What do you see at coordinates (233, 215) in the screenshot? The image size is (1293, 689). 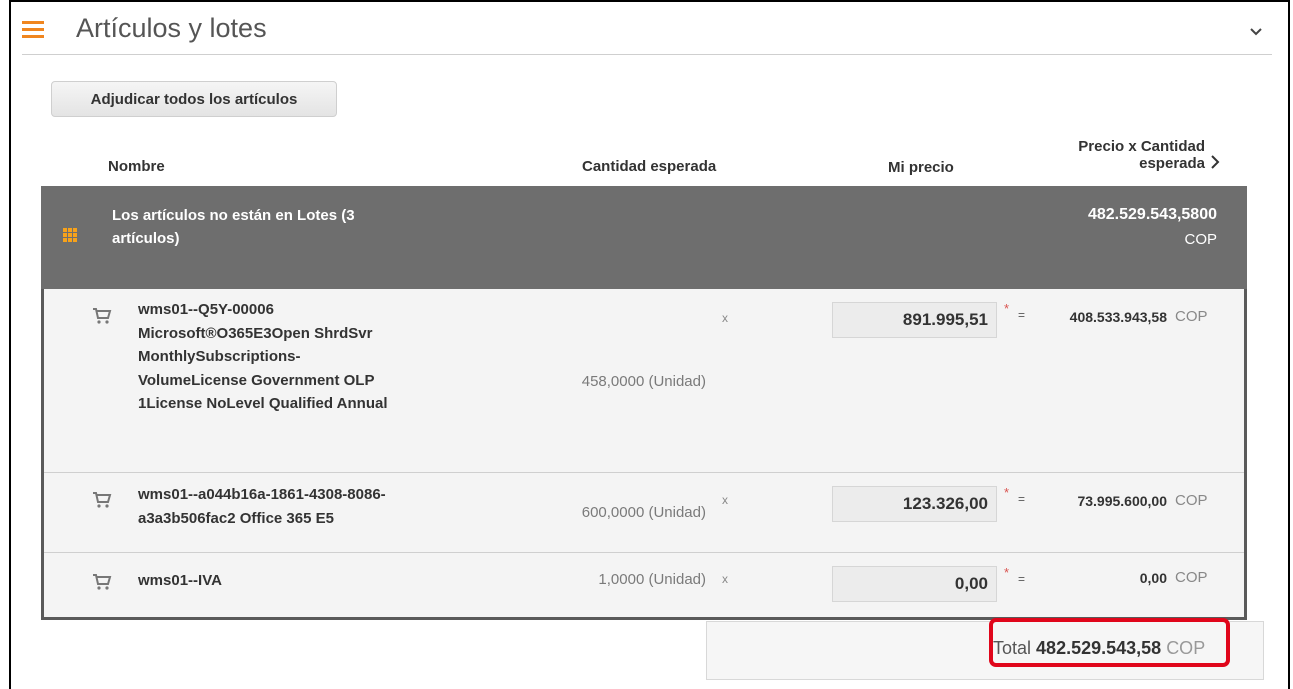 I see `group-label-line1: Los artículos no están en Lotes (3` at bounding box center [233, 215].